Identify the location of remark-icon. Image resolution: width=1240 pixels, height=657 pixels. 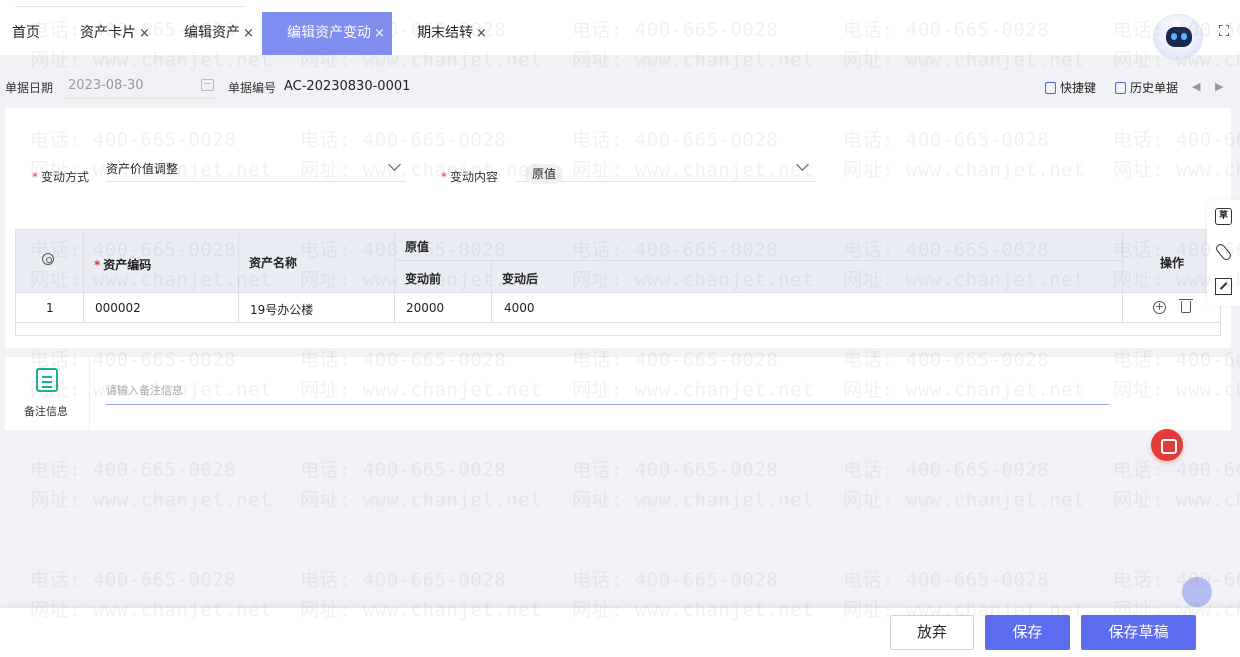
(47, 380).